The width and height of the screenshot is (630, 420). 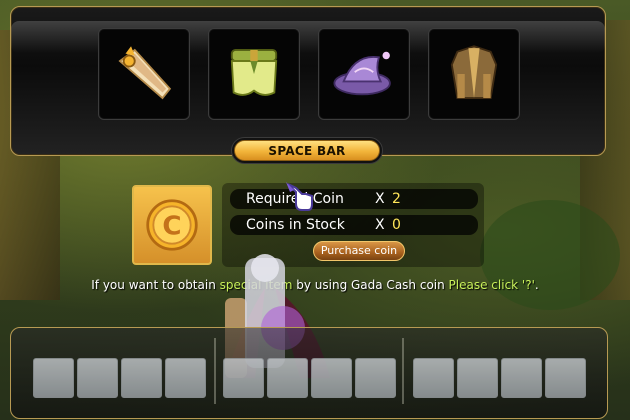 I want to click on brown-coat-icon, so click(x=474, y=72).